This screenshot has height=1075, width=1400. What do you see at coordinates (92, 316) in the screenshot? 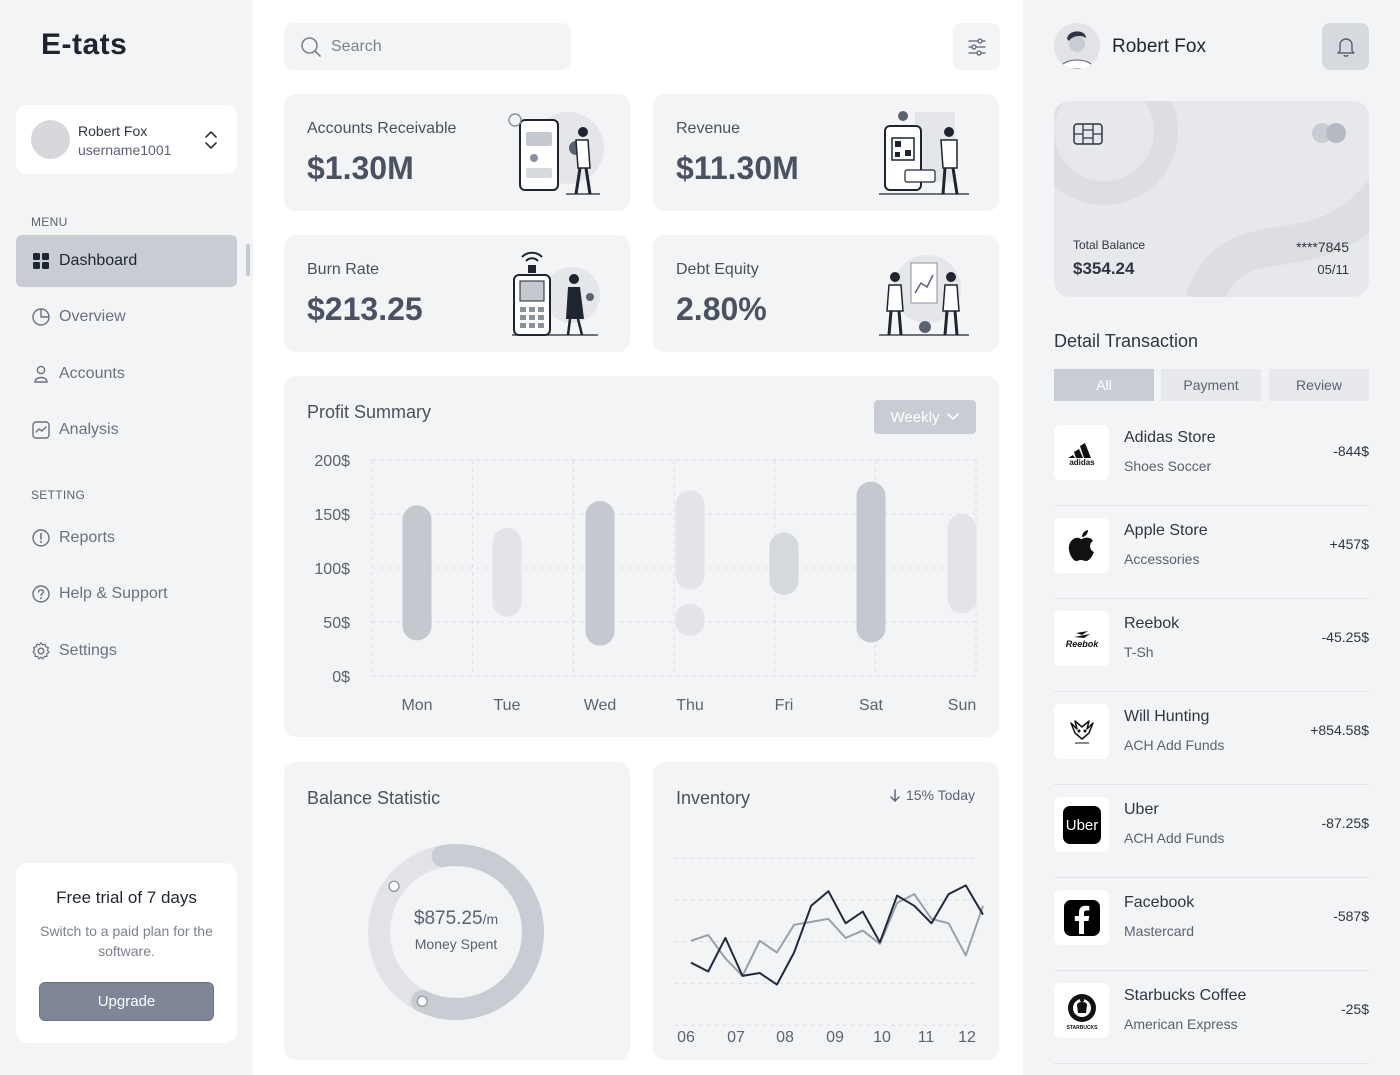
I see `sidebar-item-label: Overview` at bounding box center [92, 316].